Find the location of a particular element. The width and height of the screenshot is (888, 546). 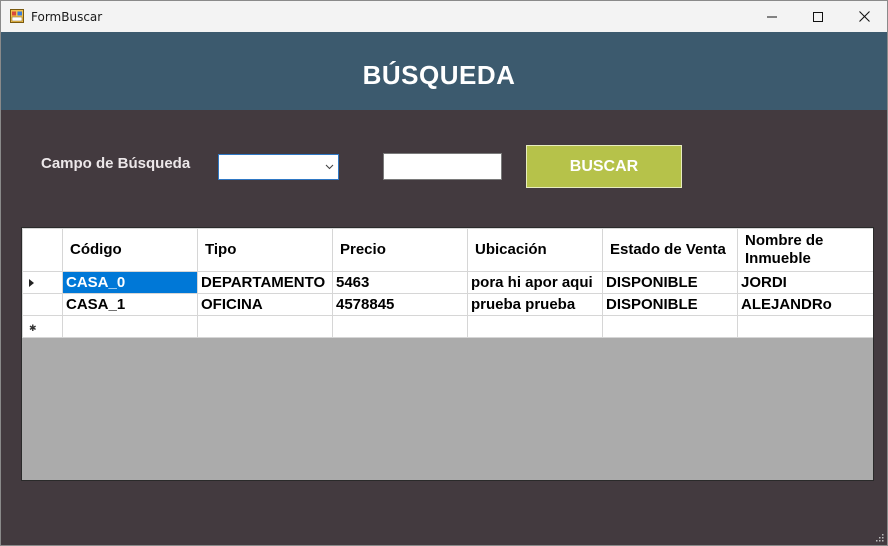

new-row: ✱ is located at coordinates (447, 326).